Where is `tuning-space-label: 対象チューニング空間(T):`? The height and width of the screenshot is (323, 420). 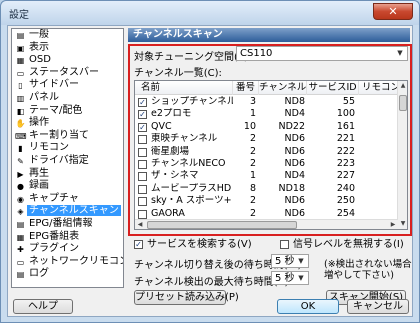 tuning-space-label: 対象チューニング空間(T): is located at coordinates (193, 57).